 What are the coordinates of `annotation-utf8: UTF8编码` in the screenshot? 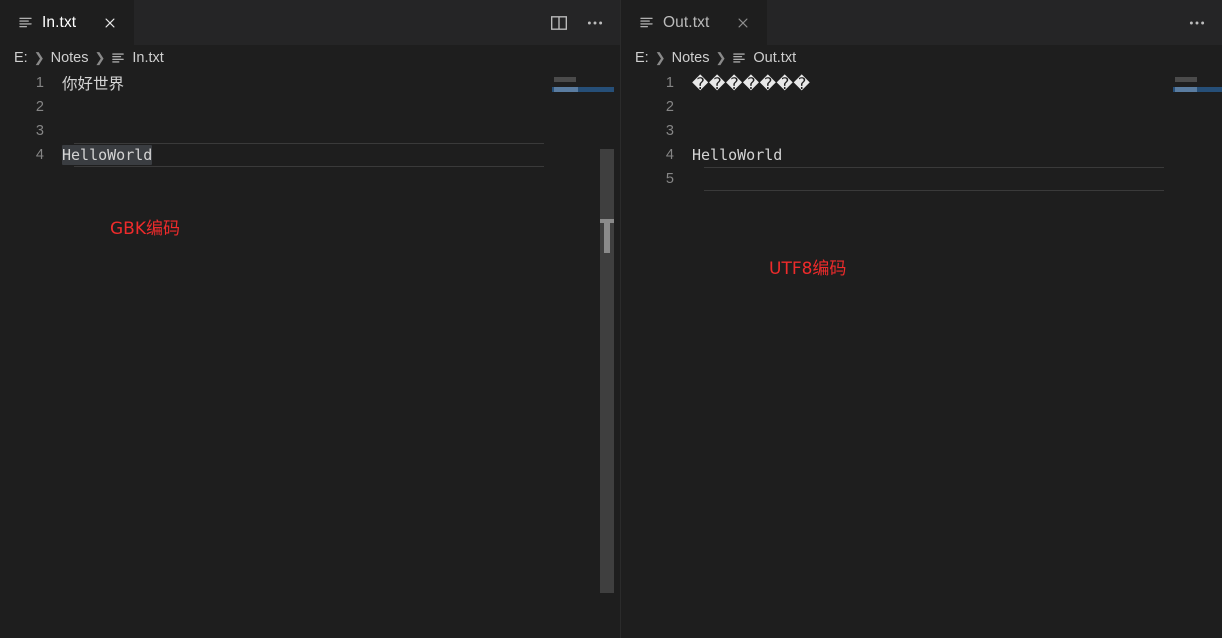 It's located at (808, 269).